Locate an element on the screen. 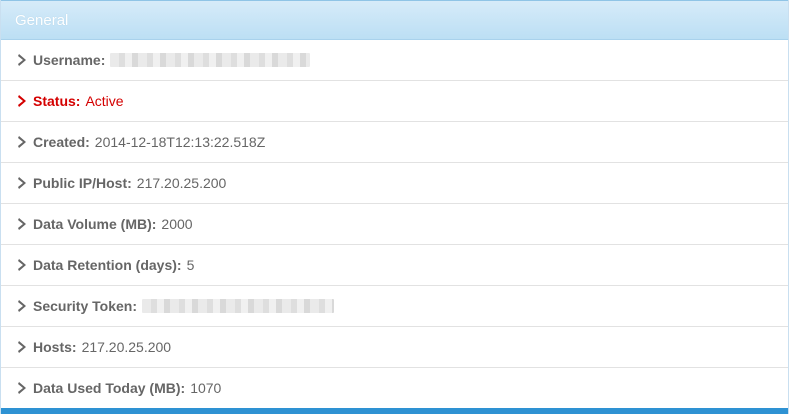 This screenshot has width=789, height=414. username-redacted-value is located at coordinates (210, 60).